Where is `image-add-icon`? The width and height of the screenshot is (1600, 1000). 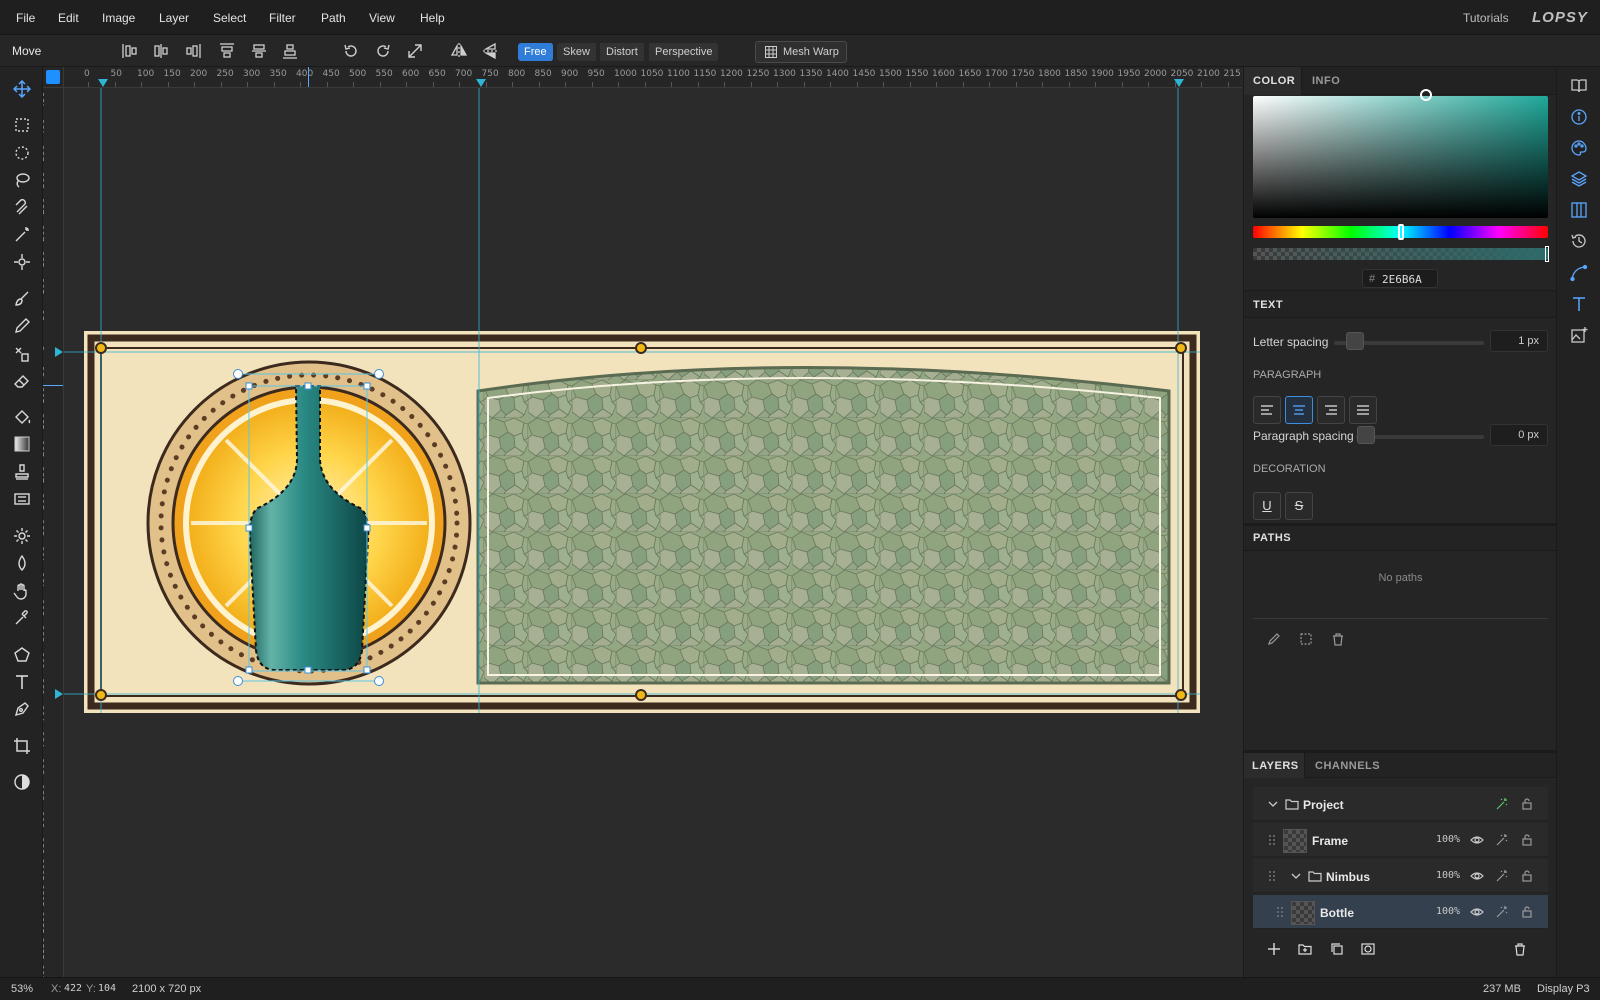 image-add-icon is located at coordinates (1579, 335).